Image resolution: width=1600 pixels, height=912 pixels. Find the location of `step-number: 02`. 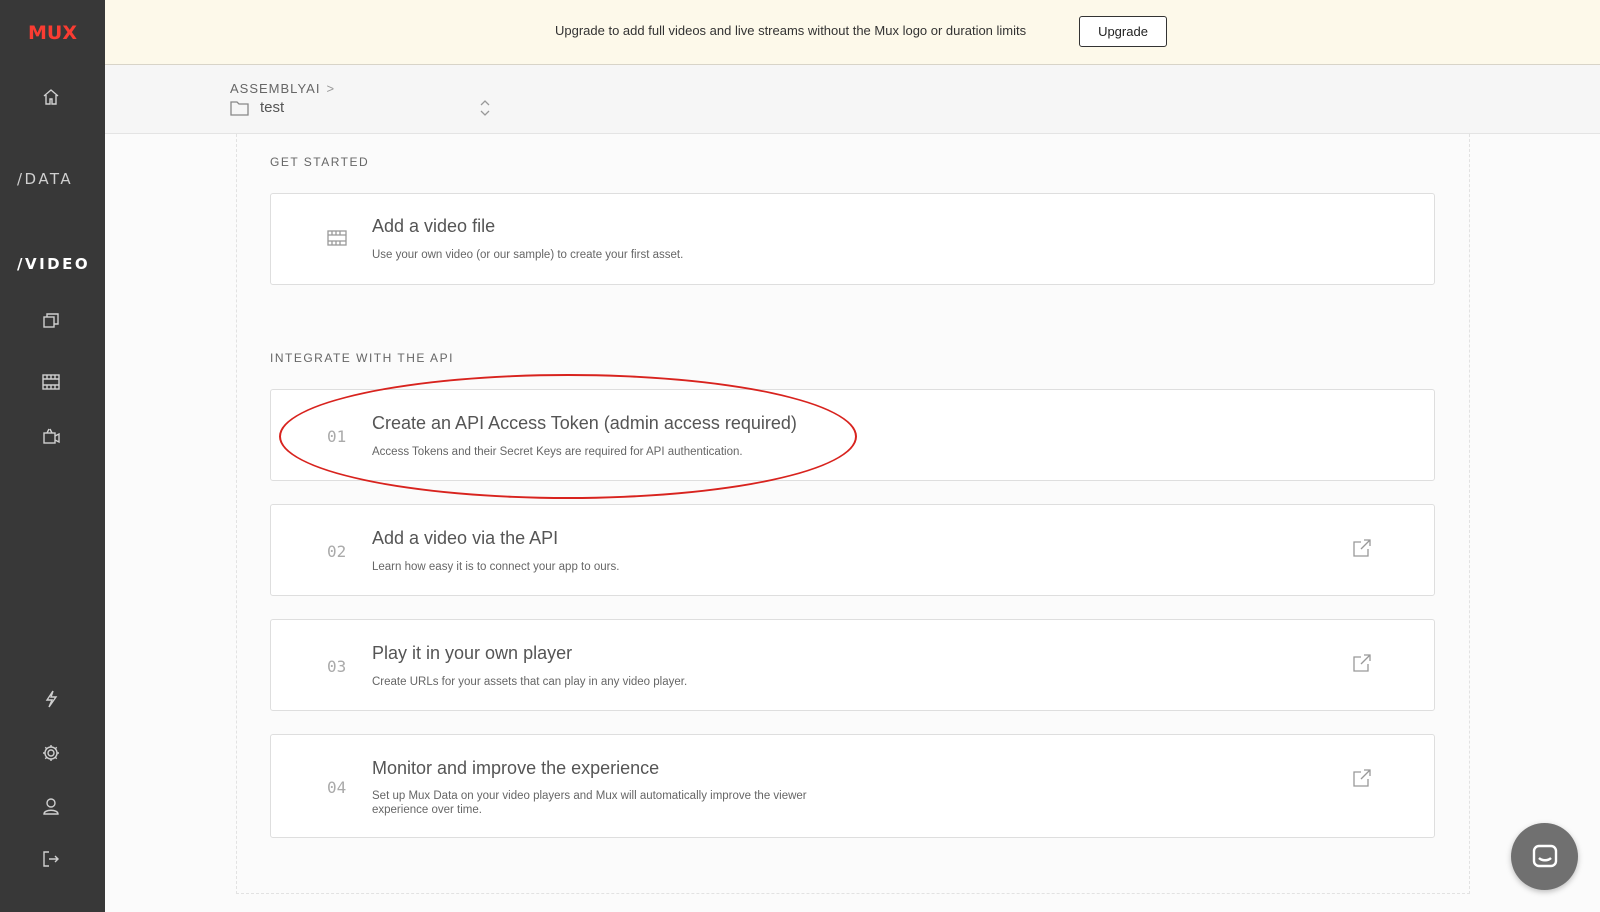

step-number: 02 is located at coordinates (337, 551).